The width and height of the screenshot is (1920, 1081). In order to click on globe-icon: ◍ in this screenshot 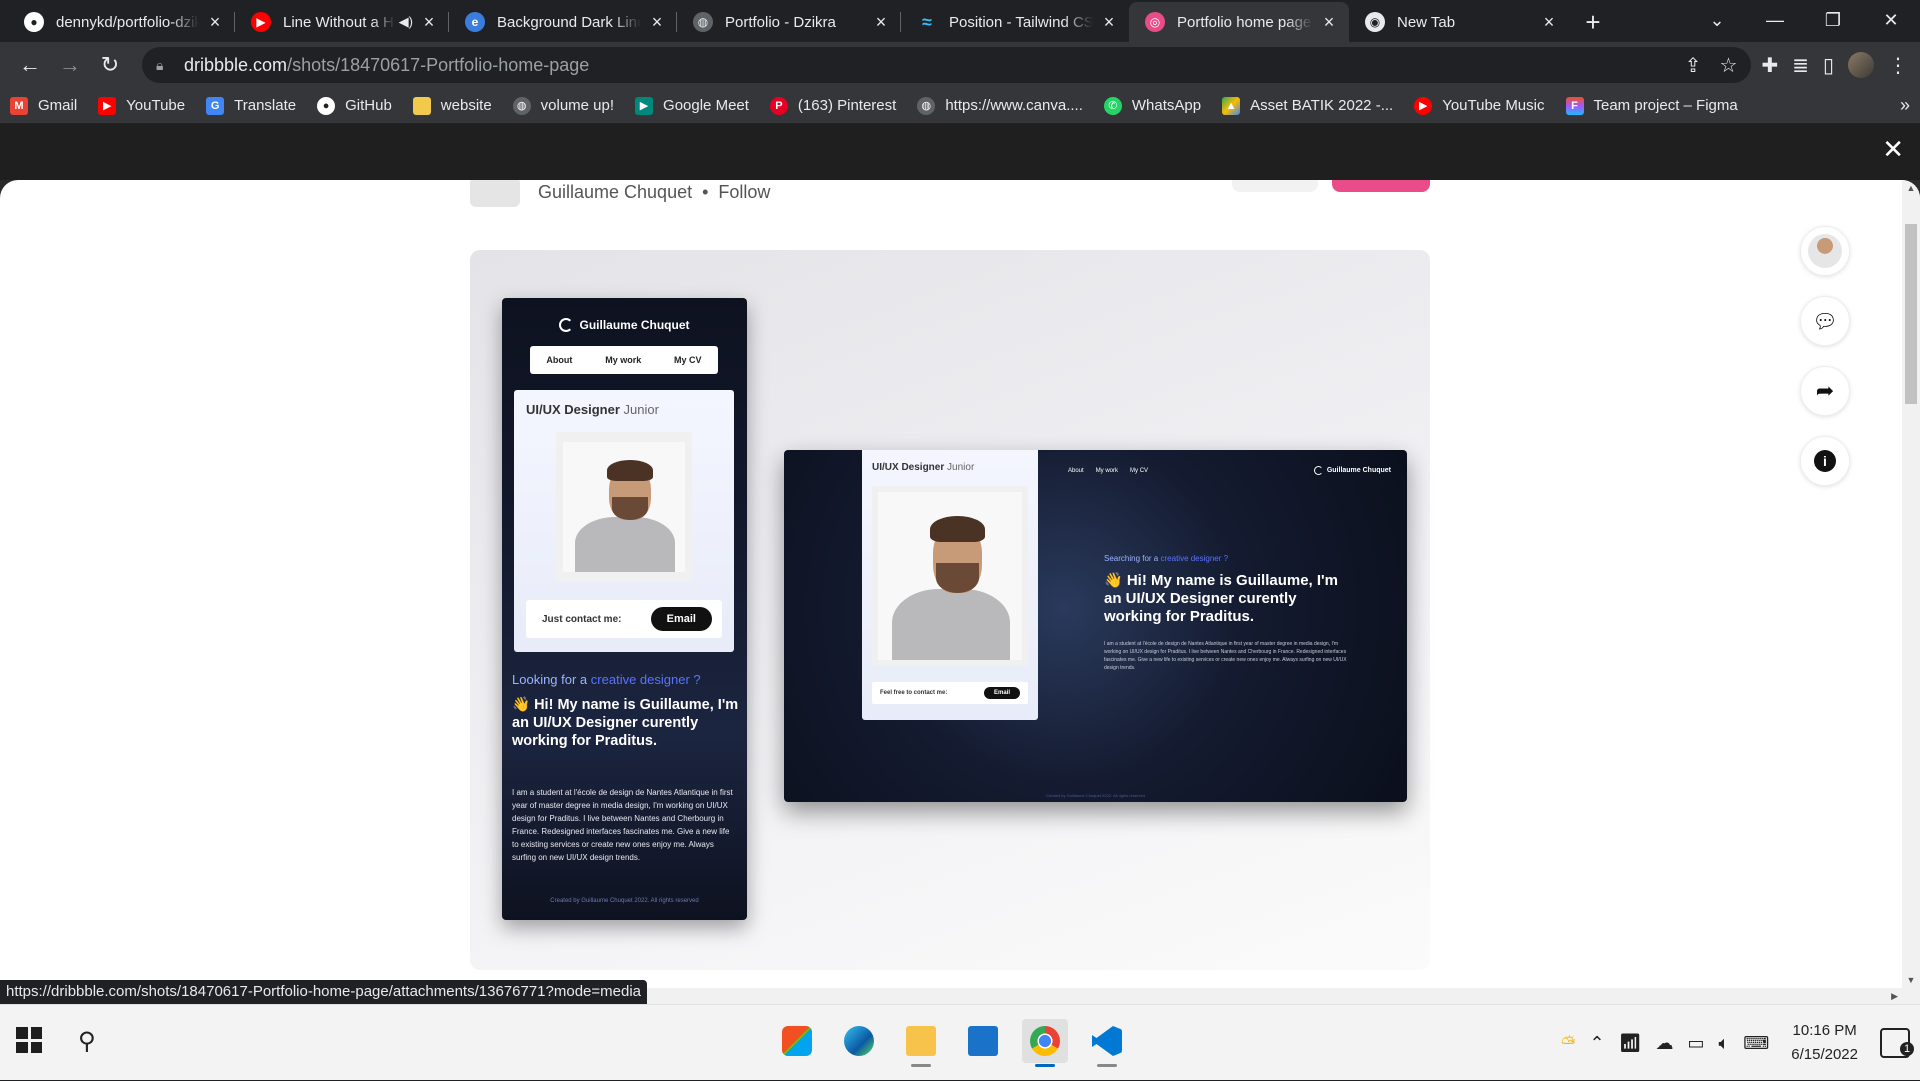, I will do `click(521, 105)`.